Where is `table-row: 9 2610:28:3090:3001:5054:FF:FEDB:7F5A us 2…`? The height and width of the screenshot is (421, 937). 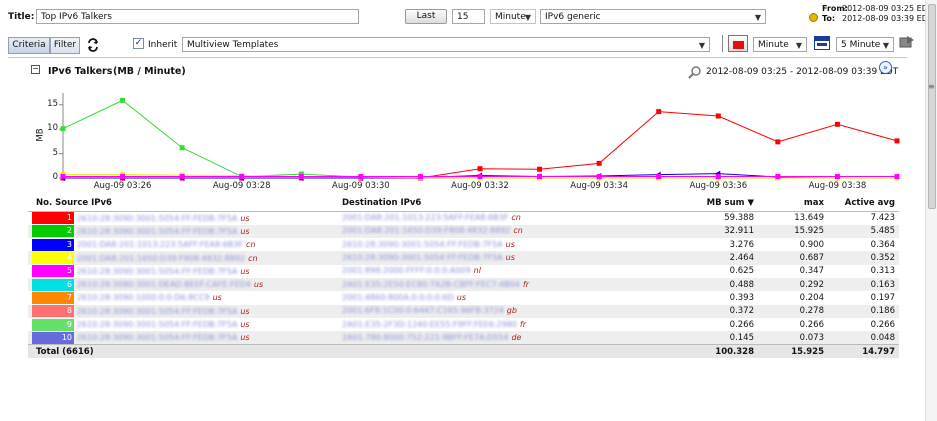 table-row: 9 2610:28:3090:3001:5054:FF:FEDB:7F5A us 2… is located at coordinates (463, 324).